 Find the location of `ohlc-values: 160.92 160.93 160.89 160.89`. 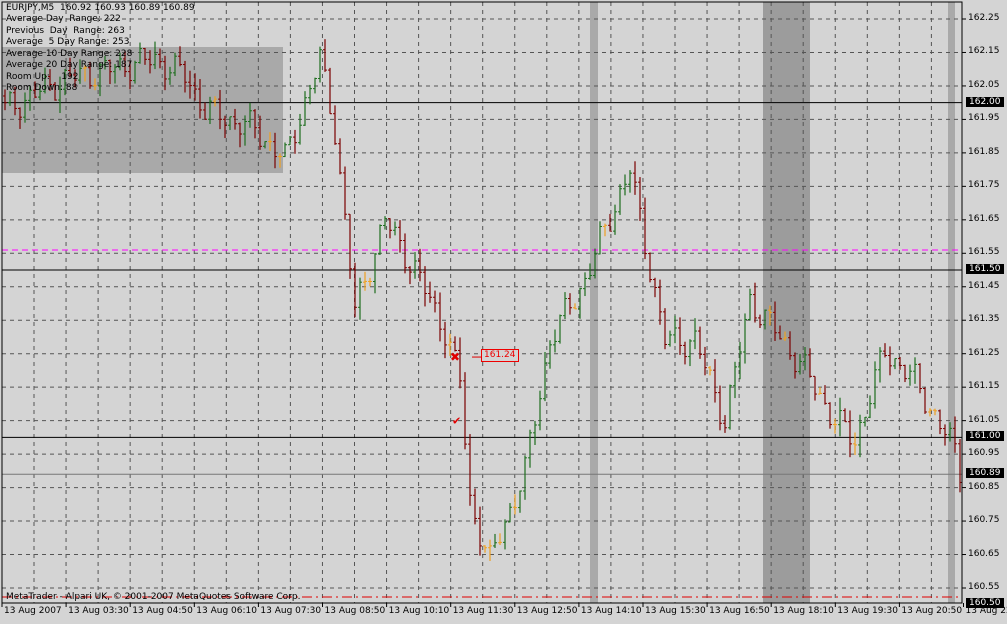

ohlc-values: 160.92 160.93 160.89 160.89 is located at coordinates (127, 8).